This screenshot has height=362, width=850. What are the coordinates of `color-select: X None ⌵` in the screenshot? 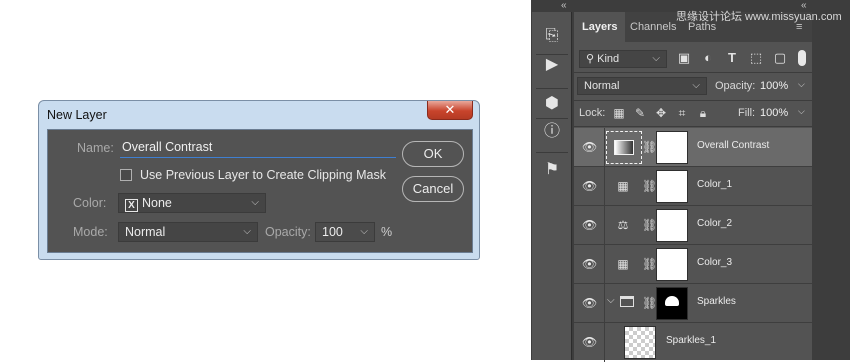 It's located at (192, 203).